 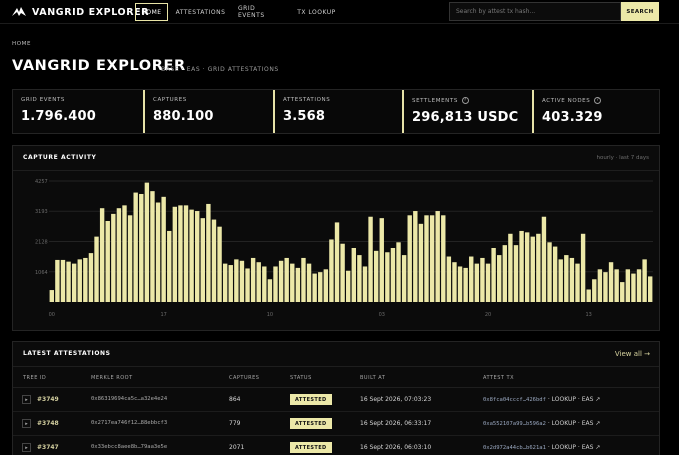 What do you see at coordinates (337, 111) in the screenshot?
I see `stat-attestations: ATTESTATIONS 3.568` at bounding box center [337, 111].